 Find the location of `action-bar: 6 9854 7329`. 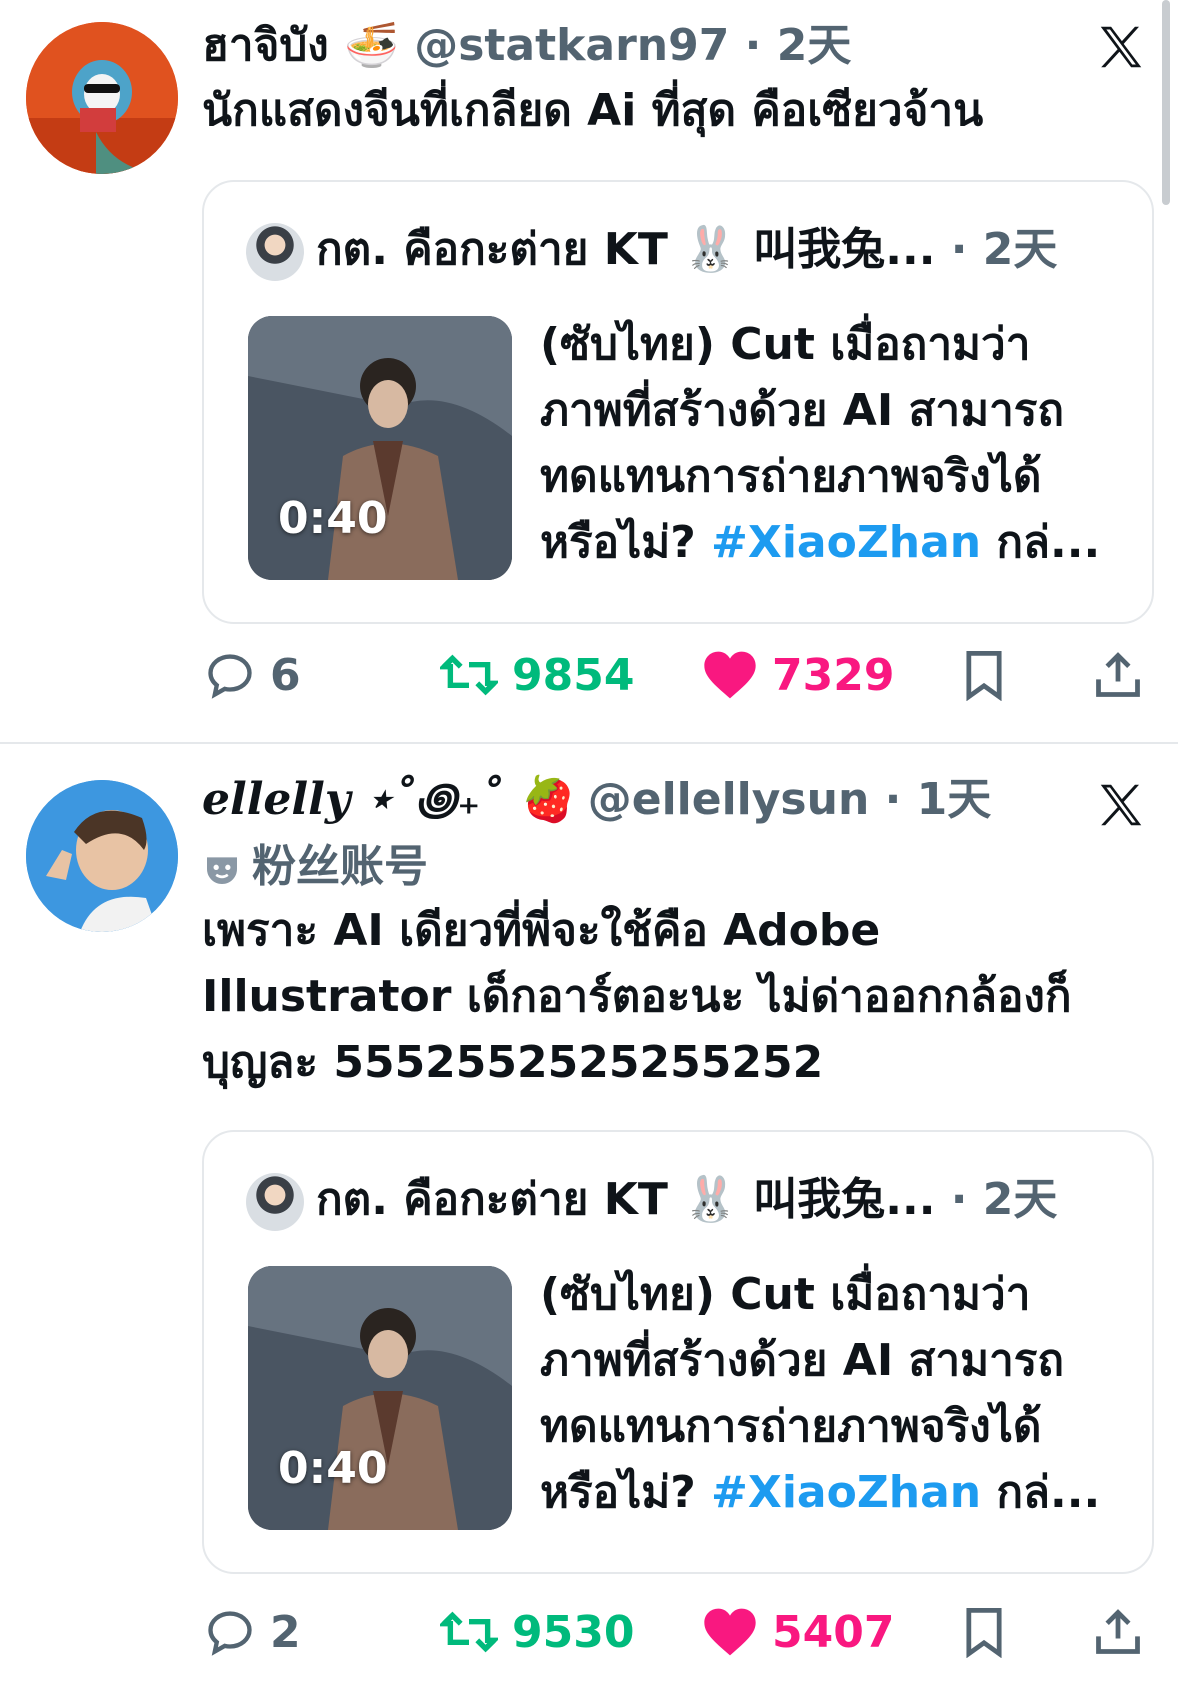

action-bar: 6 9854 7329 is located at coordinates (589, 675).